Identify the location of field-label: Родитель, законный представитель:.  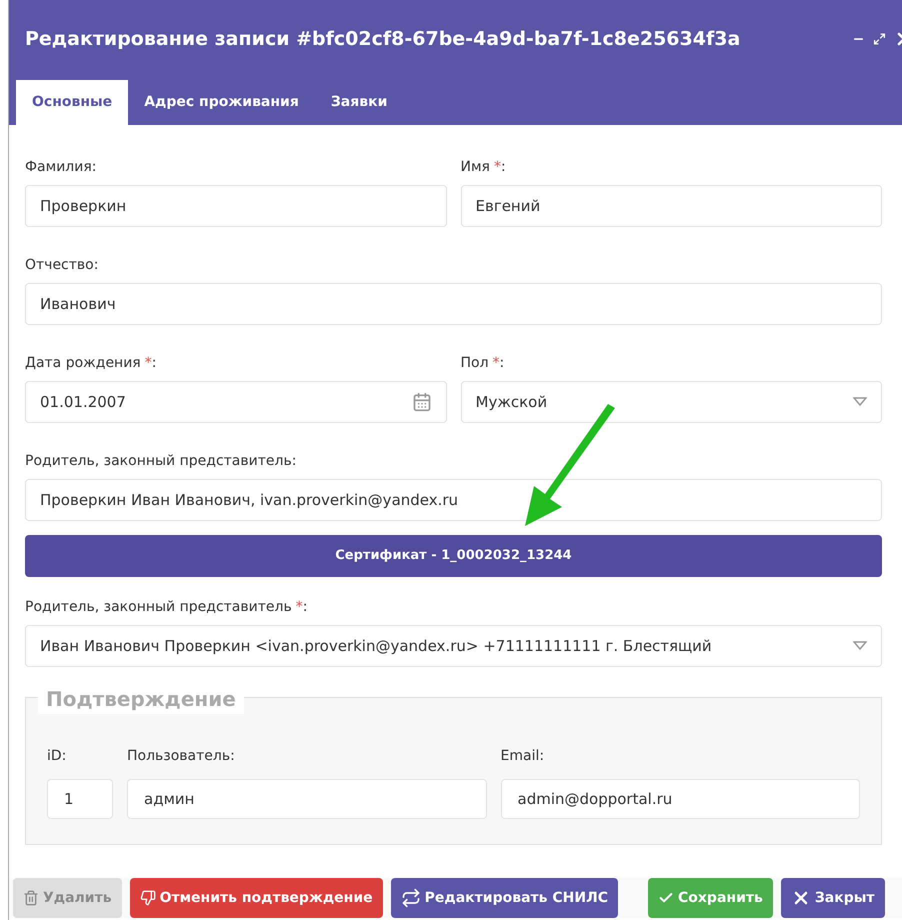
(160, 461).